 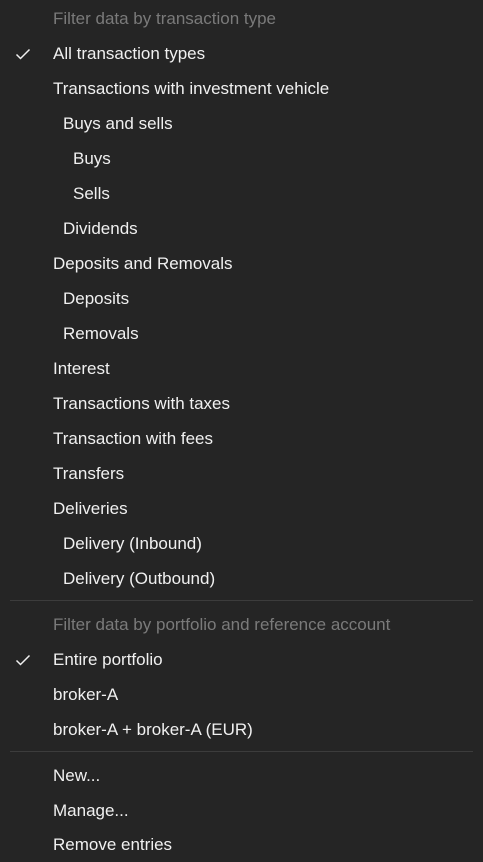 I want to click on menu-item-delivery-inbound: Delivery (Inbound), so click(x=241, y=543).